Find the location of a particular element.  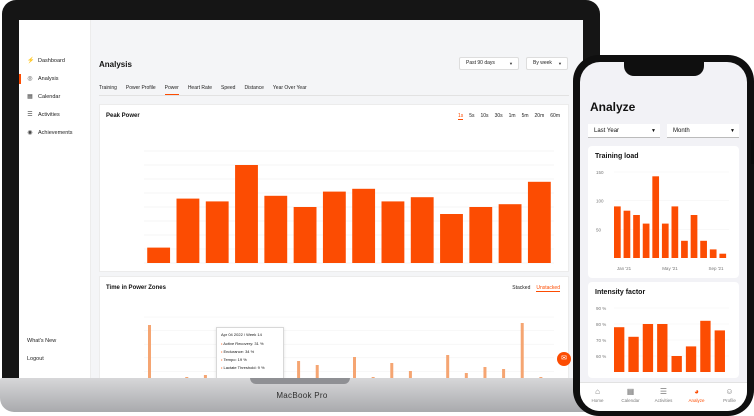

x-tick-label: Sep '21 is located at coordinates (716, 268).